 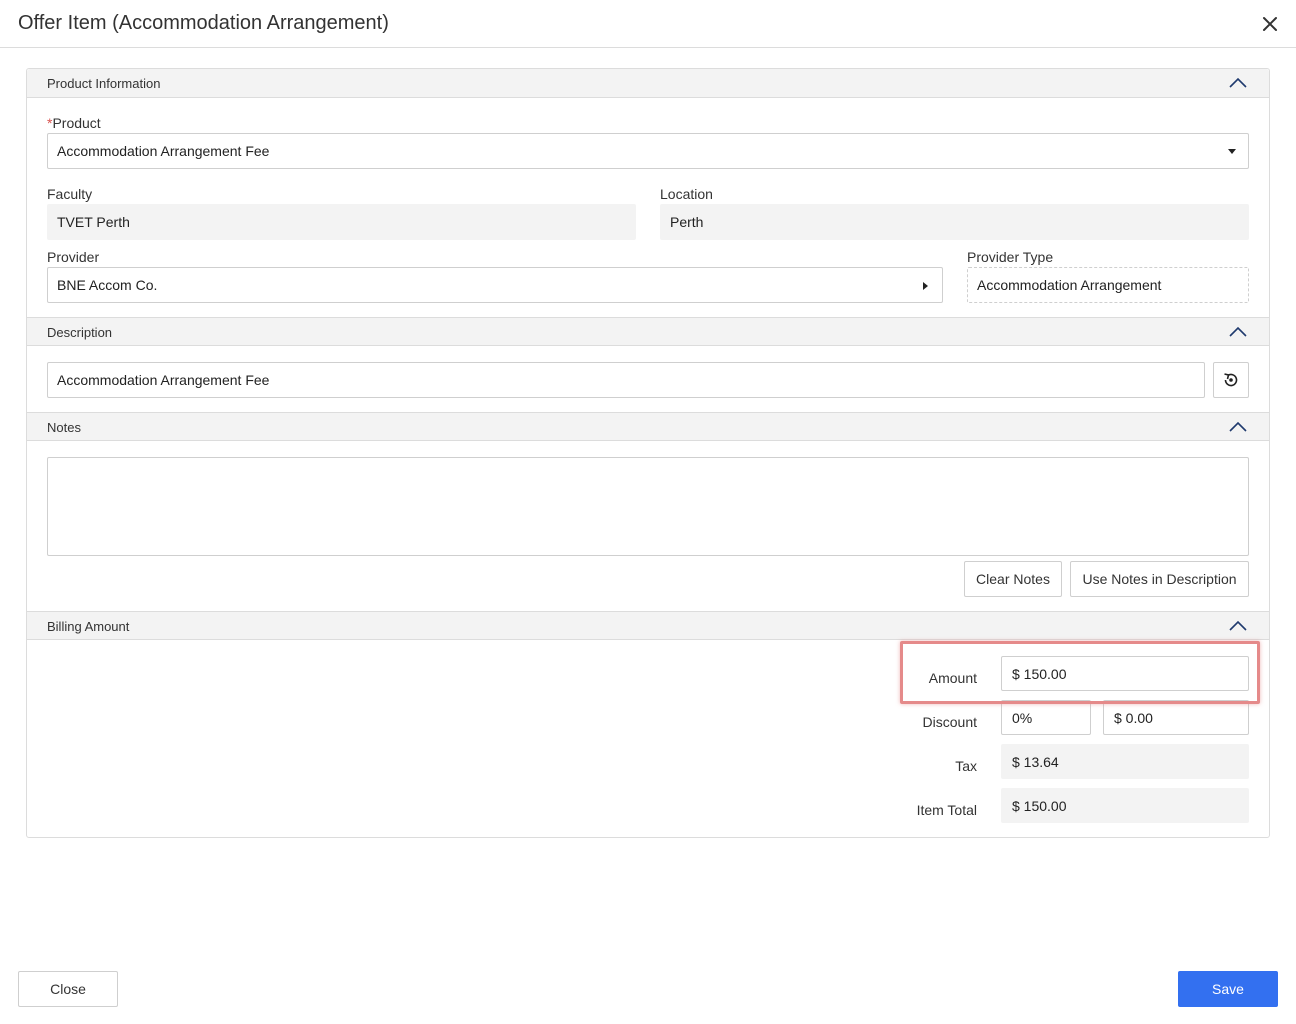 I want to click on location-value: Perth, so click(x=687, y=222).